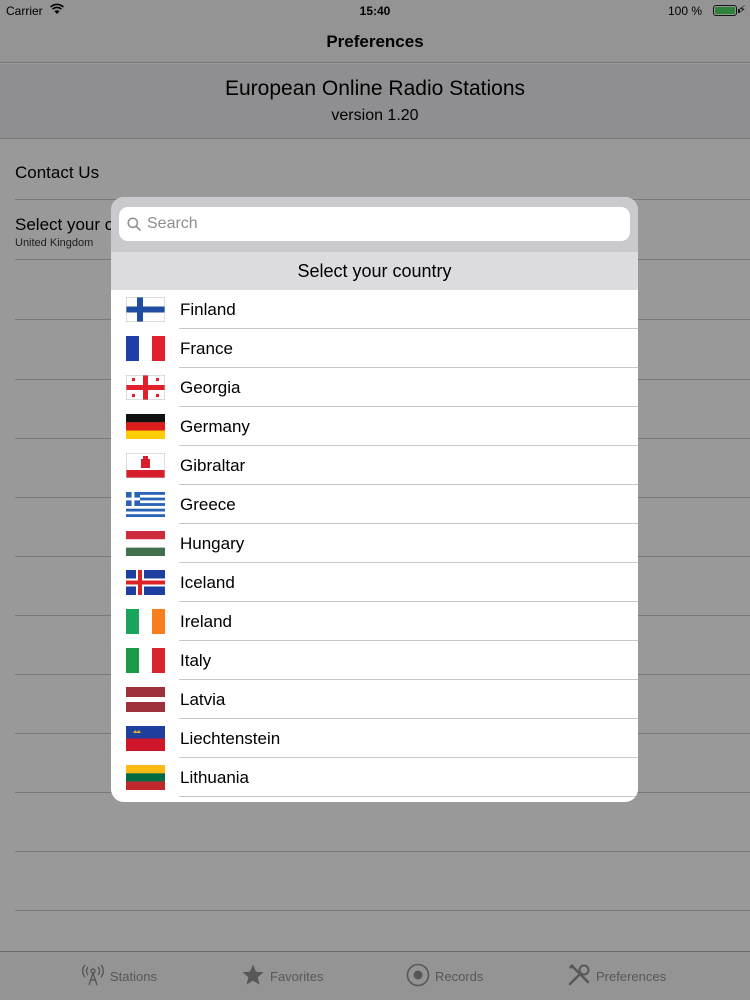 The width and height of the screenshot is (750, 1000). I want to click on germany-flag-icon, so click(145, 426).